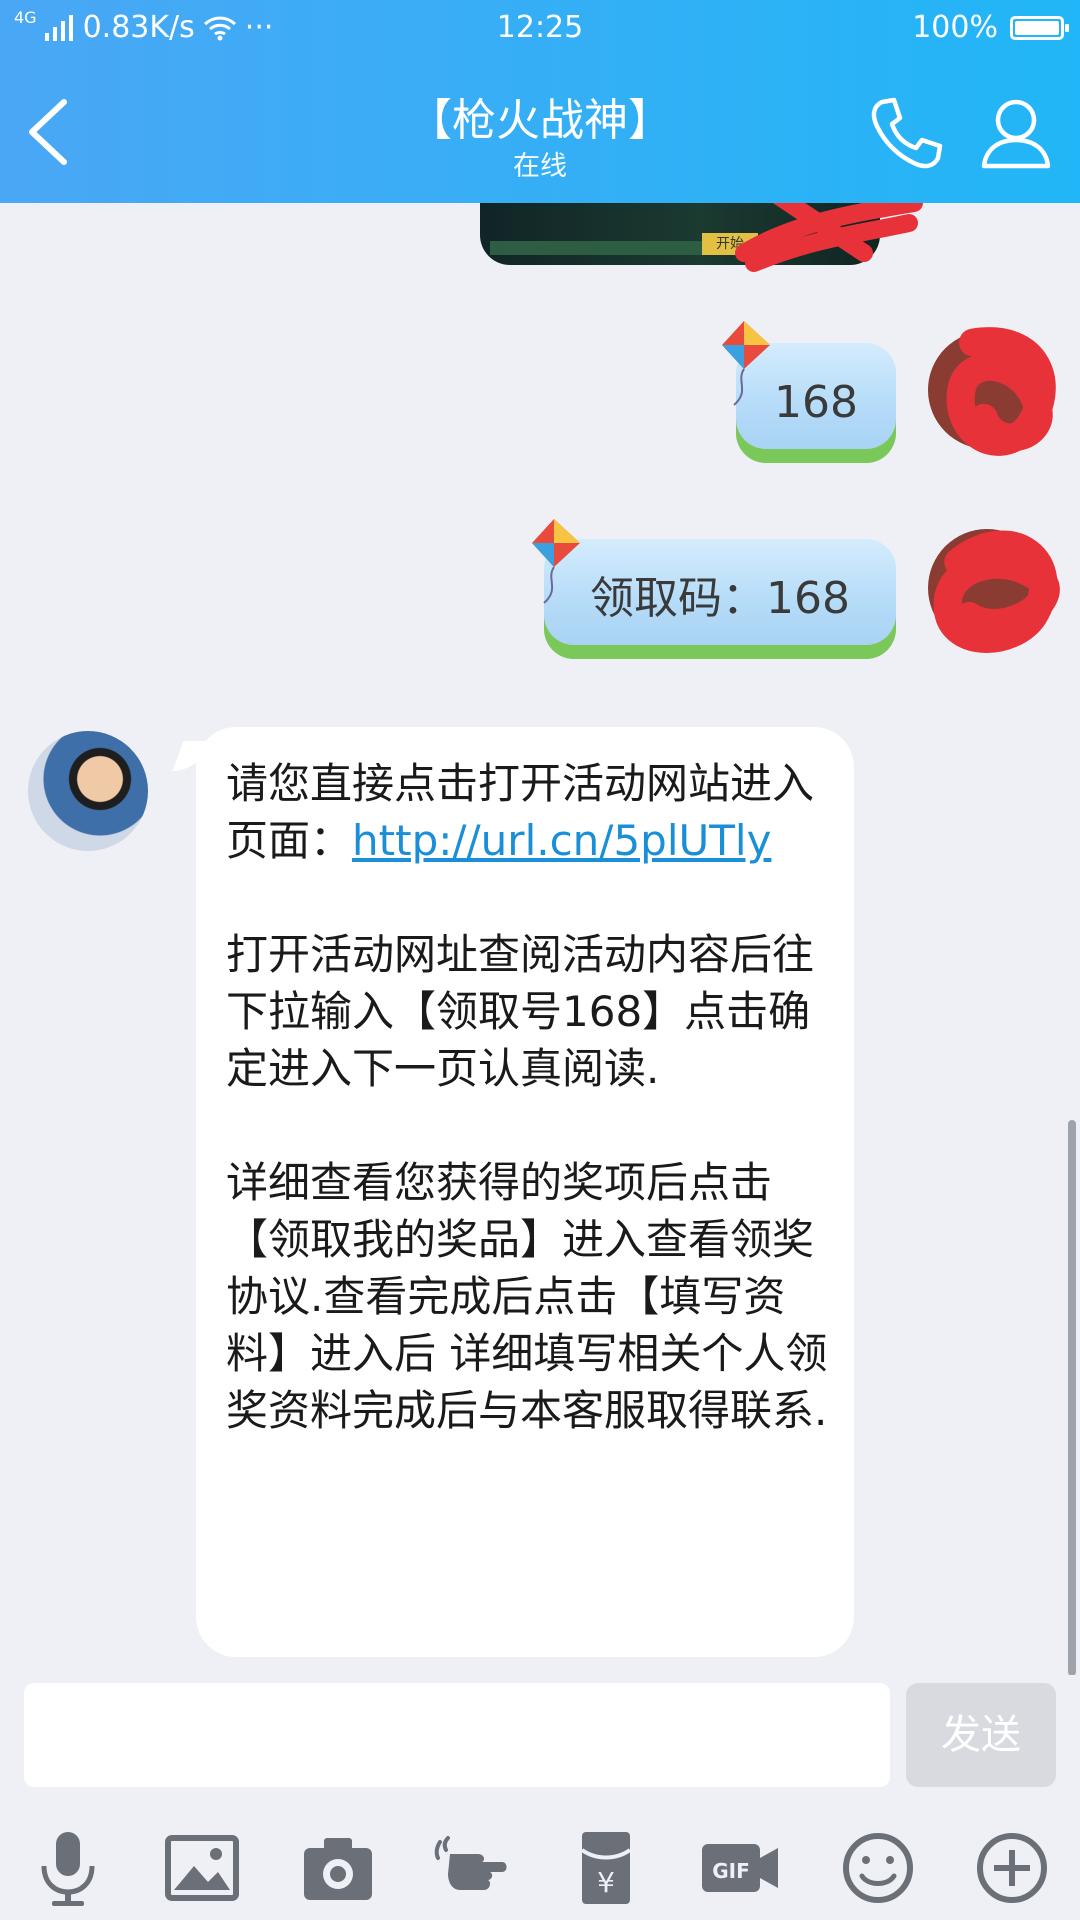 The height and width of the screenshot is (1920, 1080). I want to click on red-packet-icon: ¥, so click(606, 1868).